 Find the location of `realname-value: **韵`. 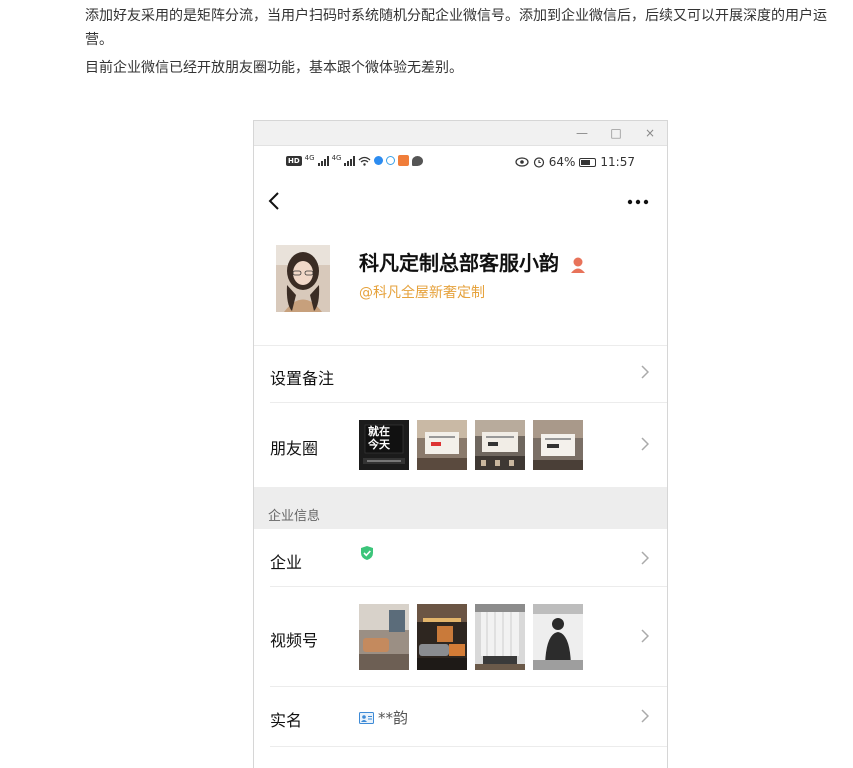

realname-value: **韵 is located at coordinates (383, 717).